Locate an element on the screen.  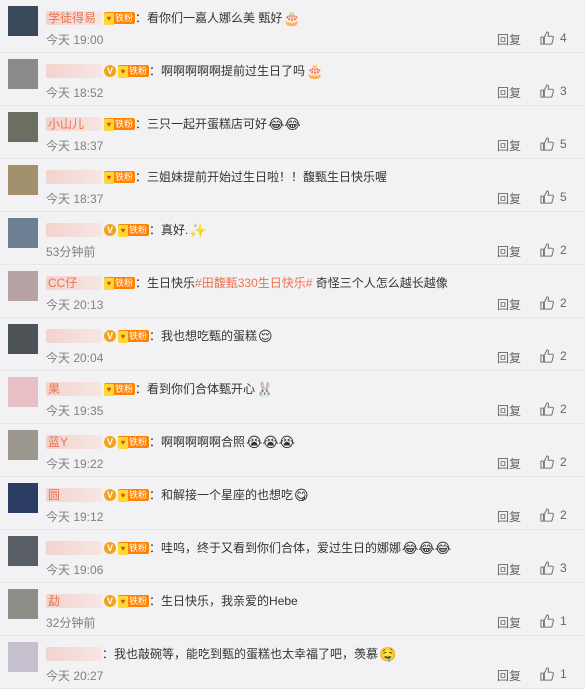
like-count: 1 is located at coordinates (563, 620).